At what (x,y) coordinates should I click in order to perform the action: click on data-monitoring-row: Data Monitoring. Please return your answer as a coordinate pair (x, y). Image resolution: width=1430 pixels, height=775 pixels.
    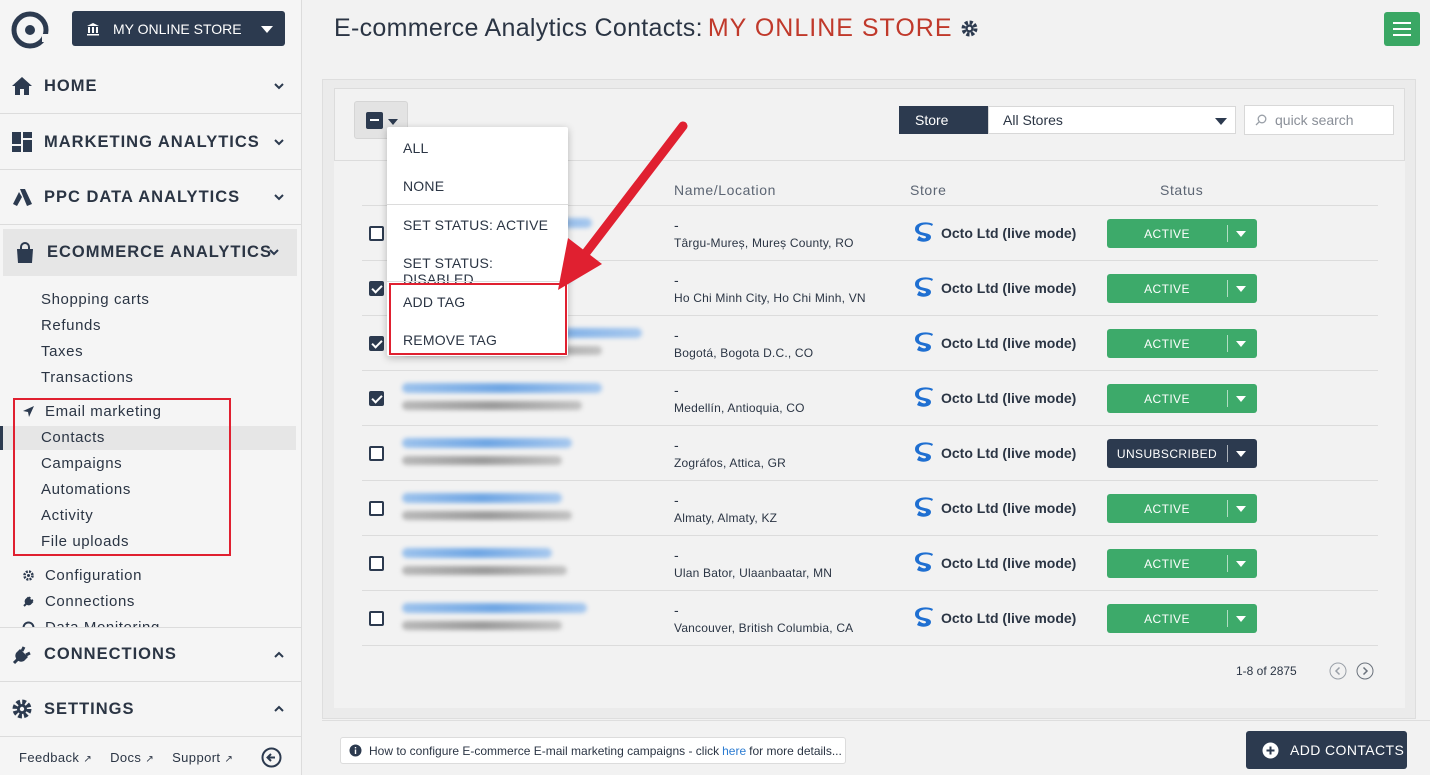
    Looking at the image, I should click on (91, 623).